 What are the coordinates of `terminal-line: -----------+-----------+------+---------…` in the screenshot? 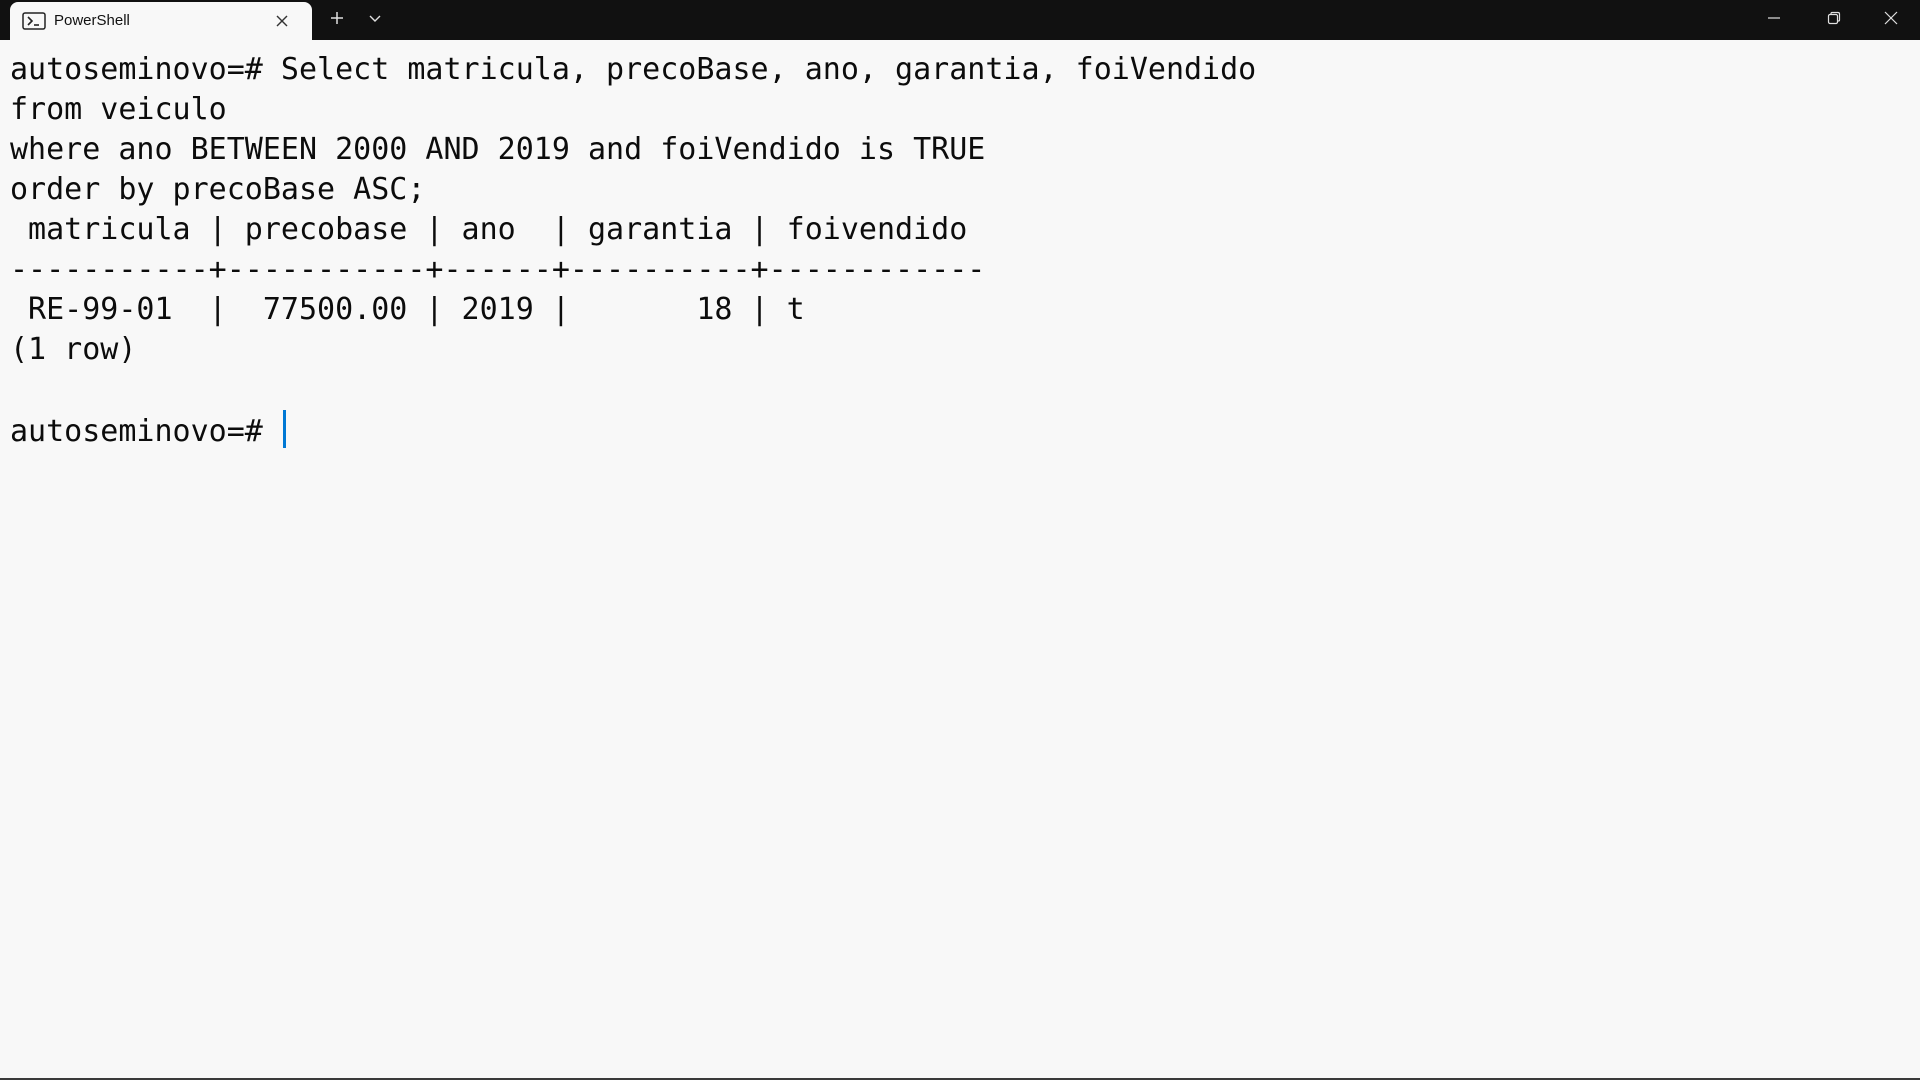 It's located at (498, 269).